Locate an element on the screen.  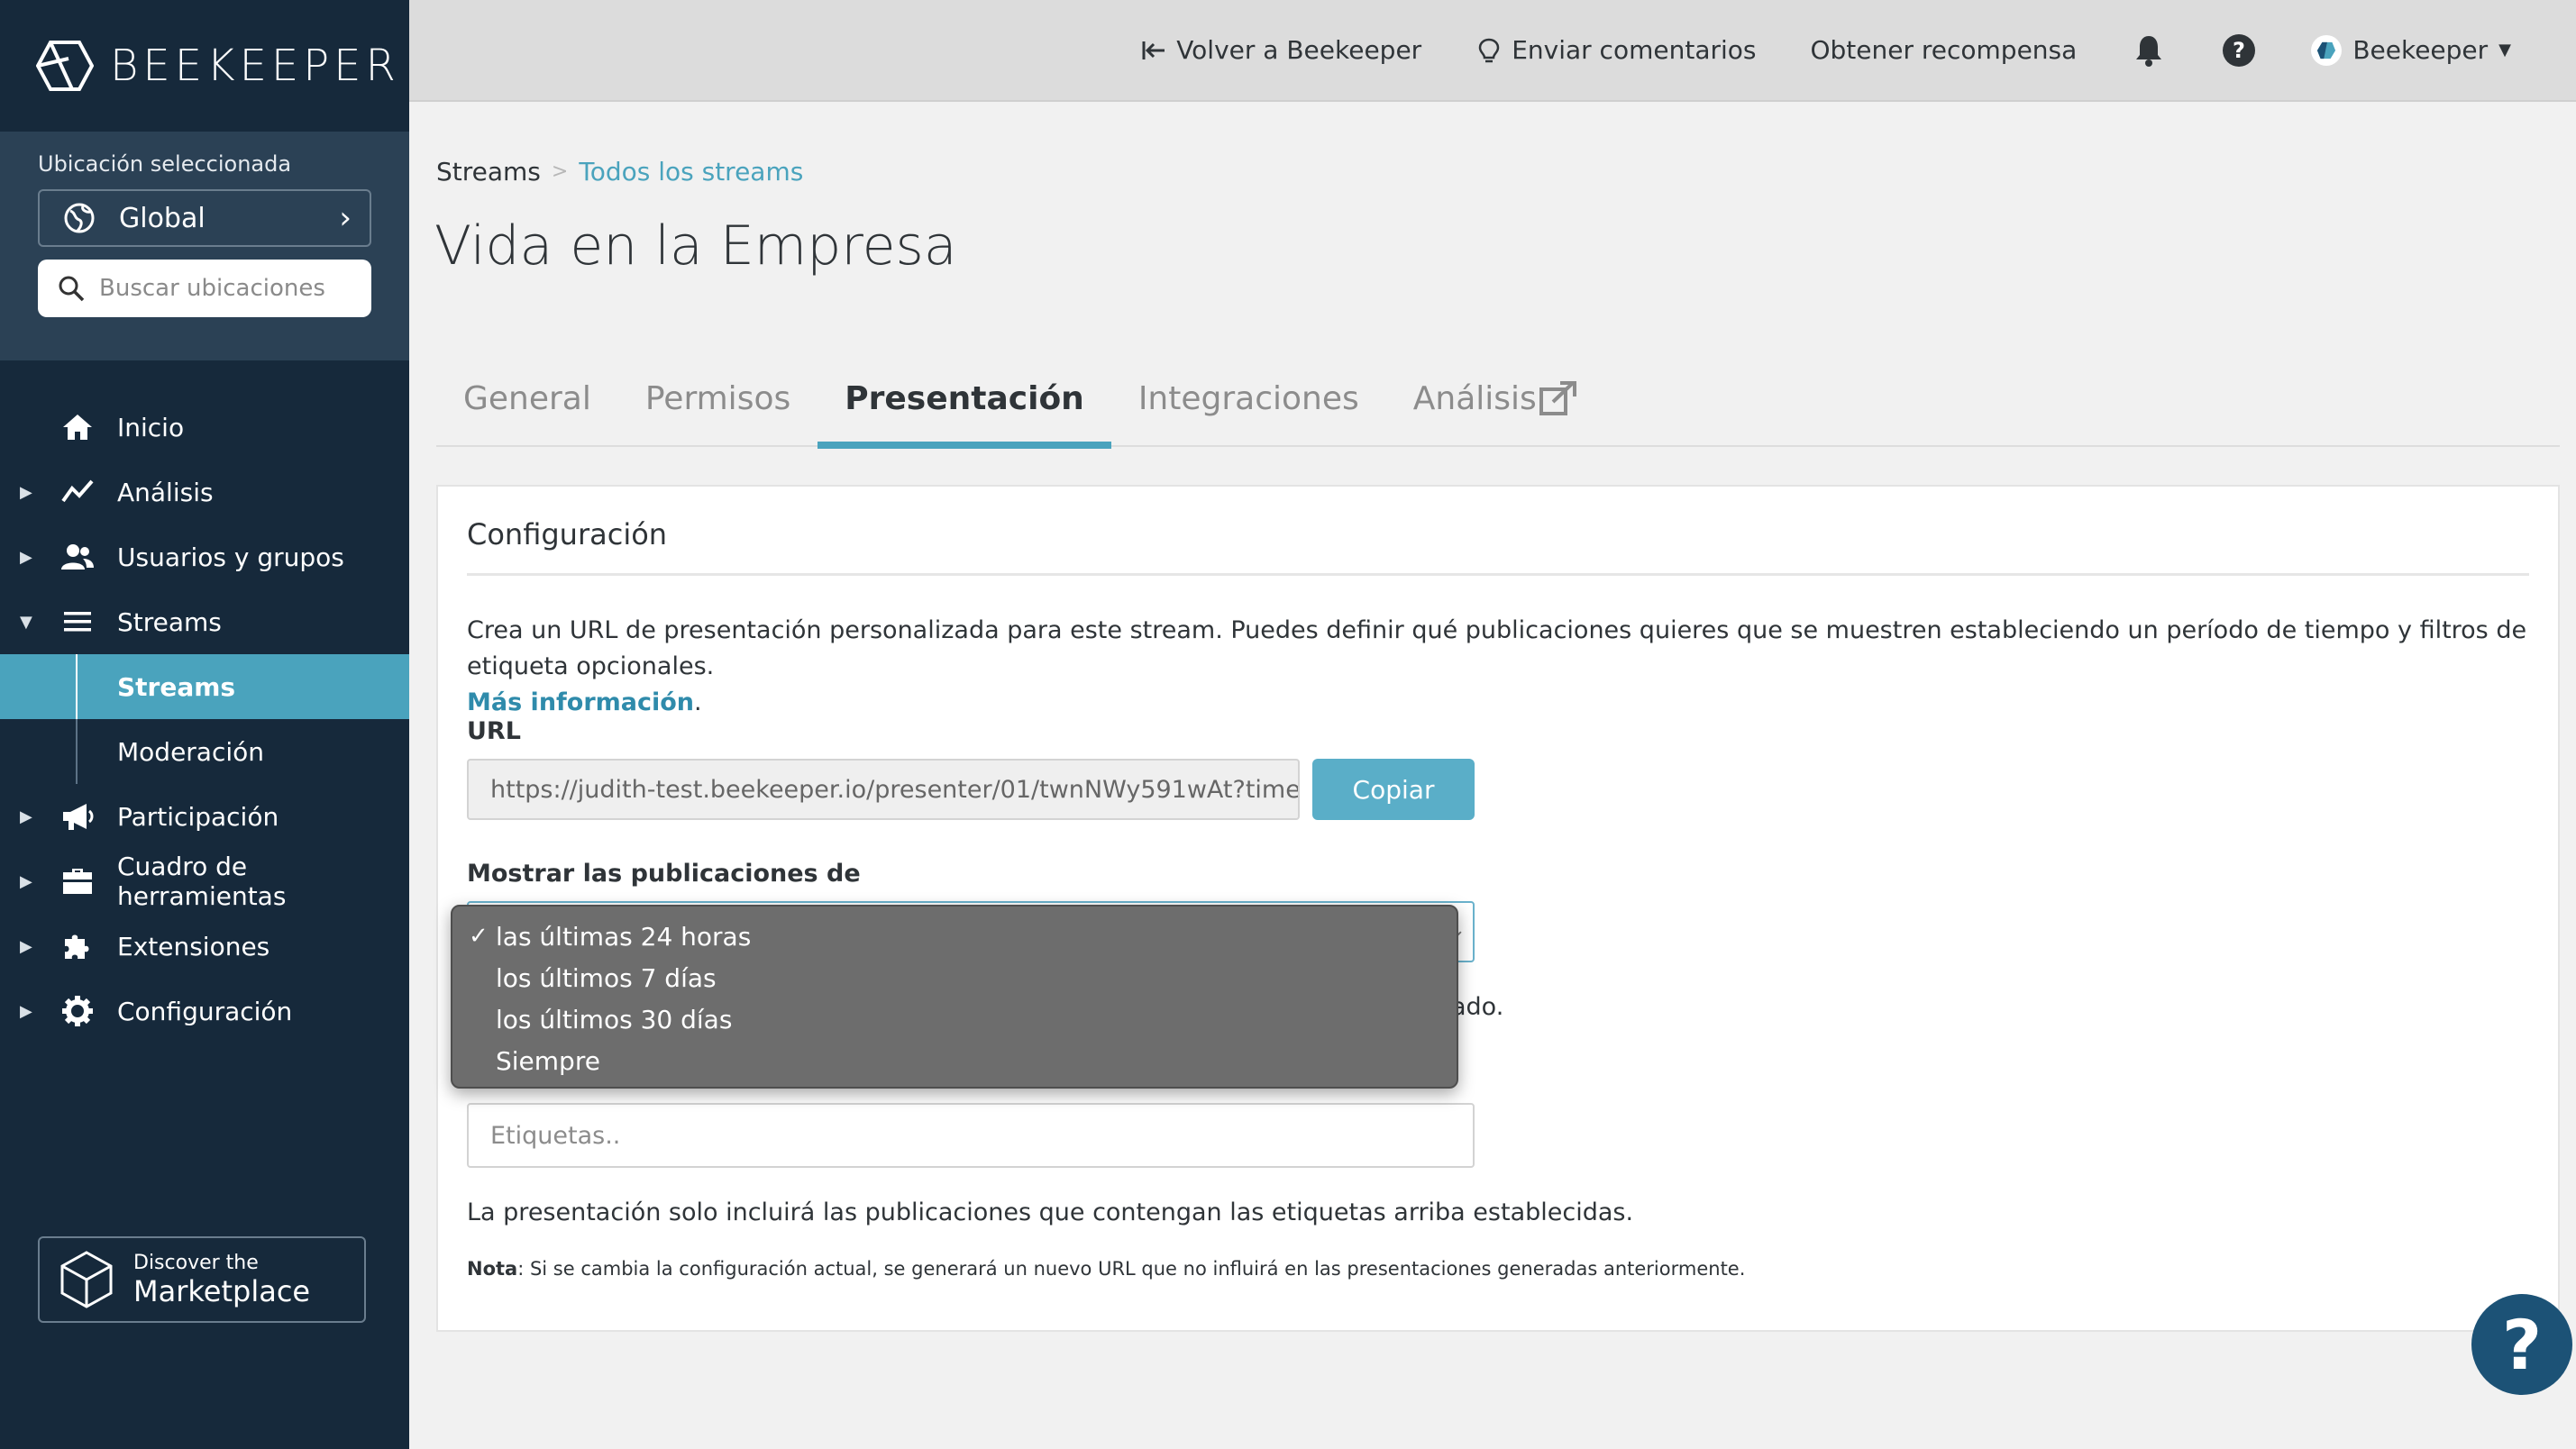
sidebar-item-label: Configuración is located at coordinates (205, 1011).